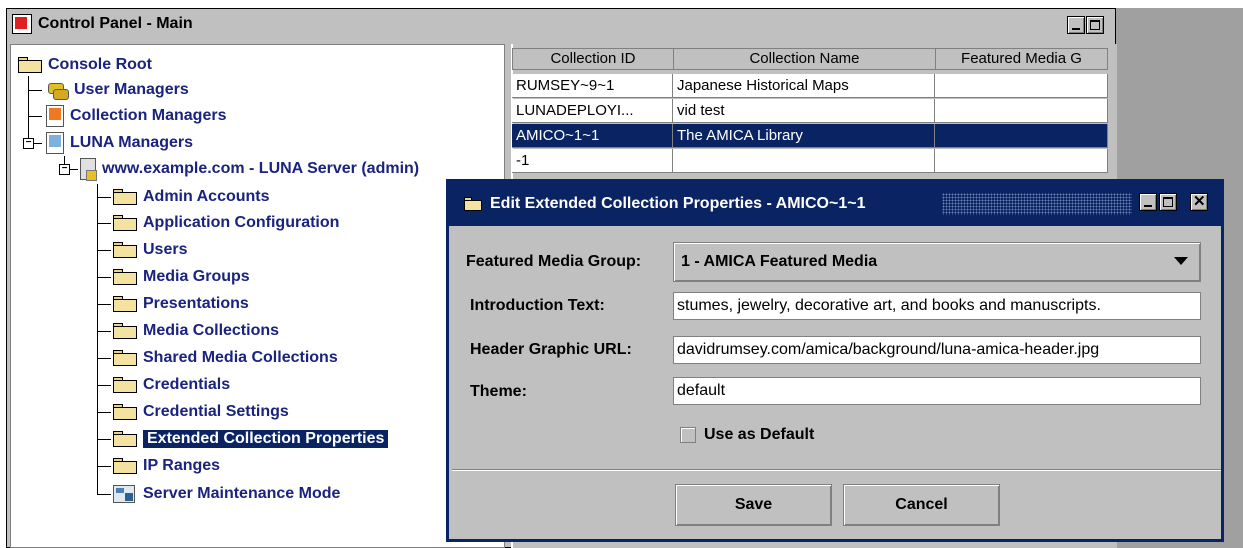 This screenshot has width=1243, height=548. I want to click on table-row: RUMSEY~9~1 Japanese Historical Maps, so click(810, 86).